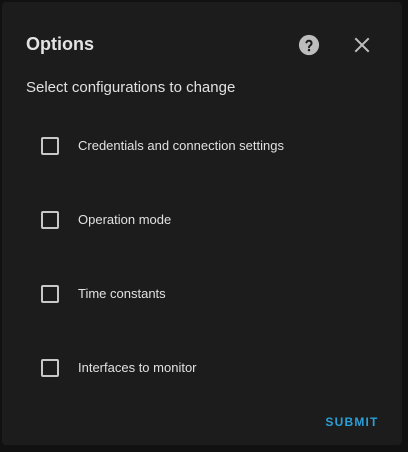  Describe the element at coordinates (352, 422) in the screenshot. I see `submit-button: SUBMIT` at that location.